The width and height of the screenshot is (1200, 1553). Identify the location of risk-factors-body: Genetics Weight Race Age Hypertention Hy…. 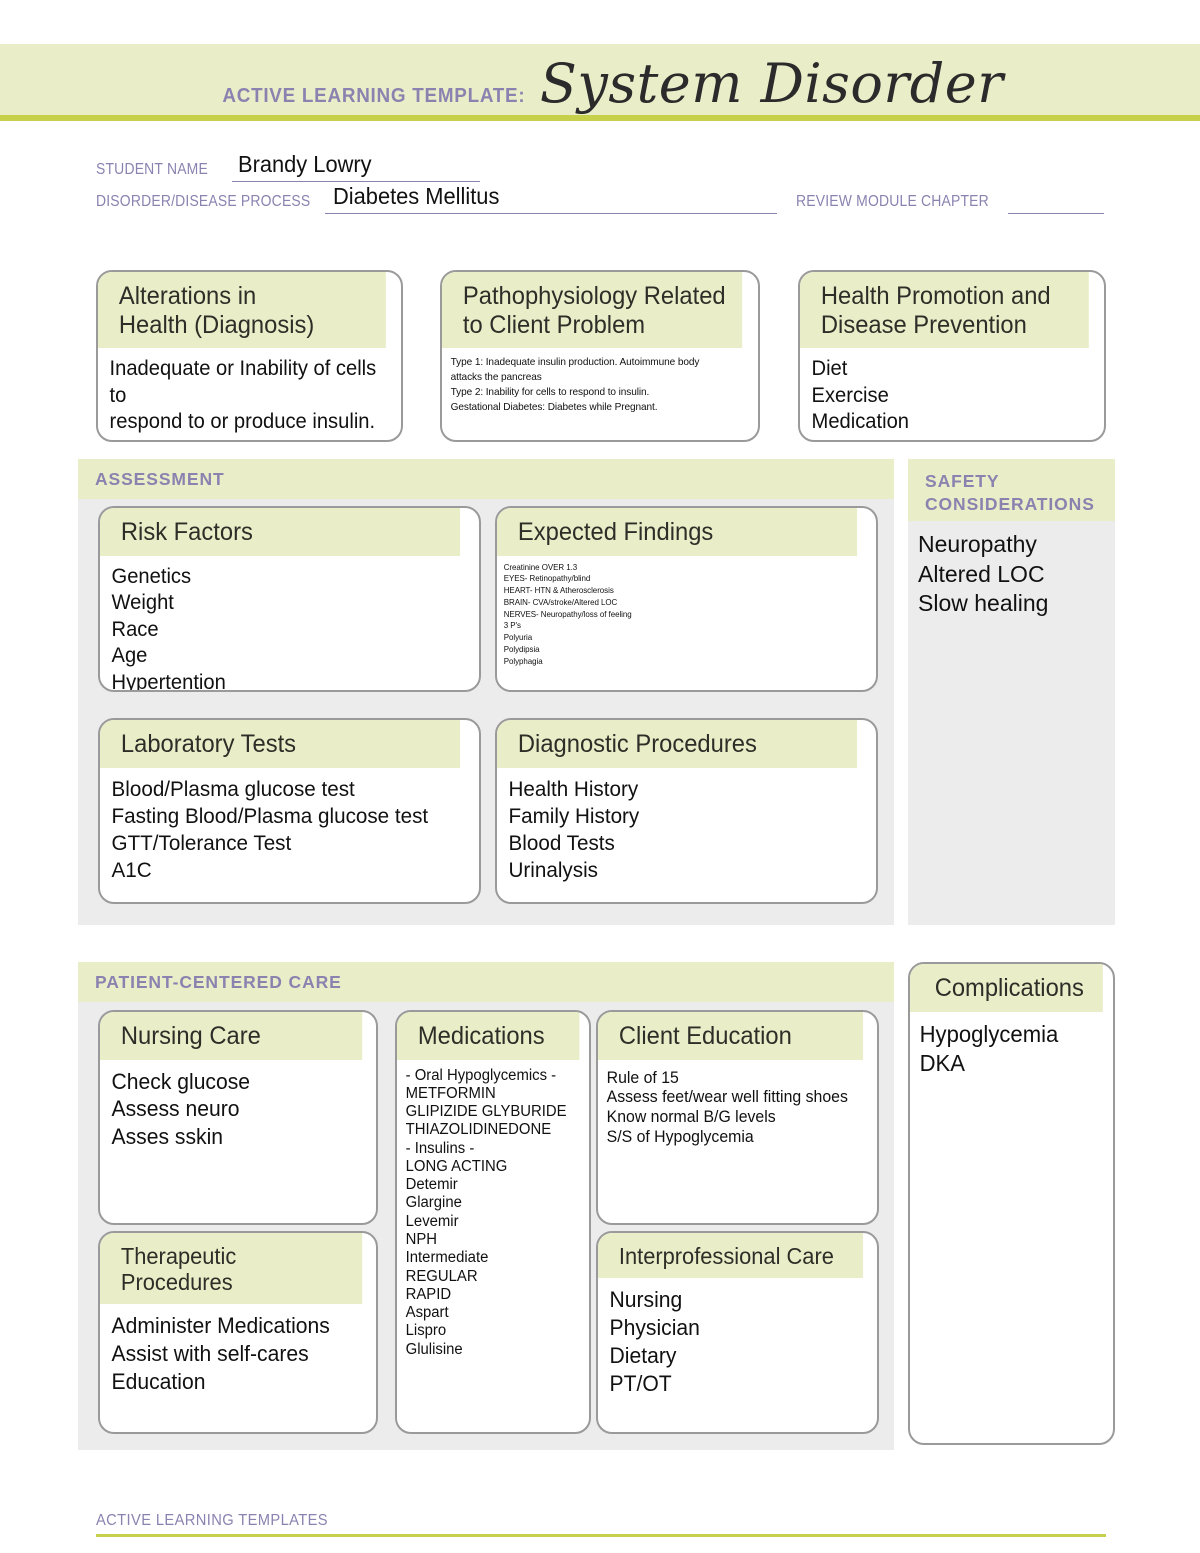
(282, 623).